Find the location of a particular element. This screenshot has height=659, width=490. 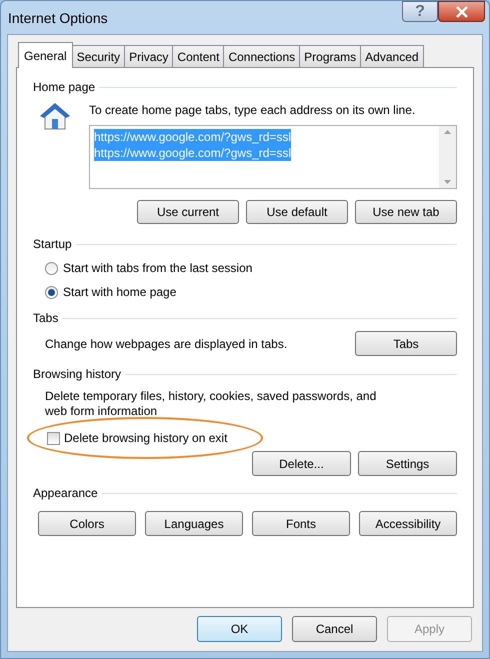

group-heading: Tabs is located at coordinates (45, 318).